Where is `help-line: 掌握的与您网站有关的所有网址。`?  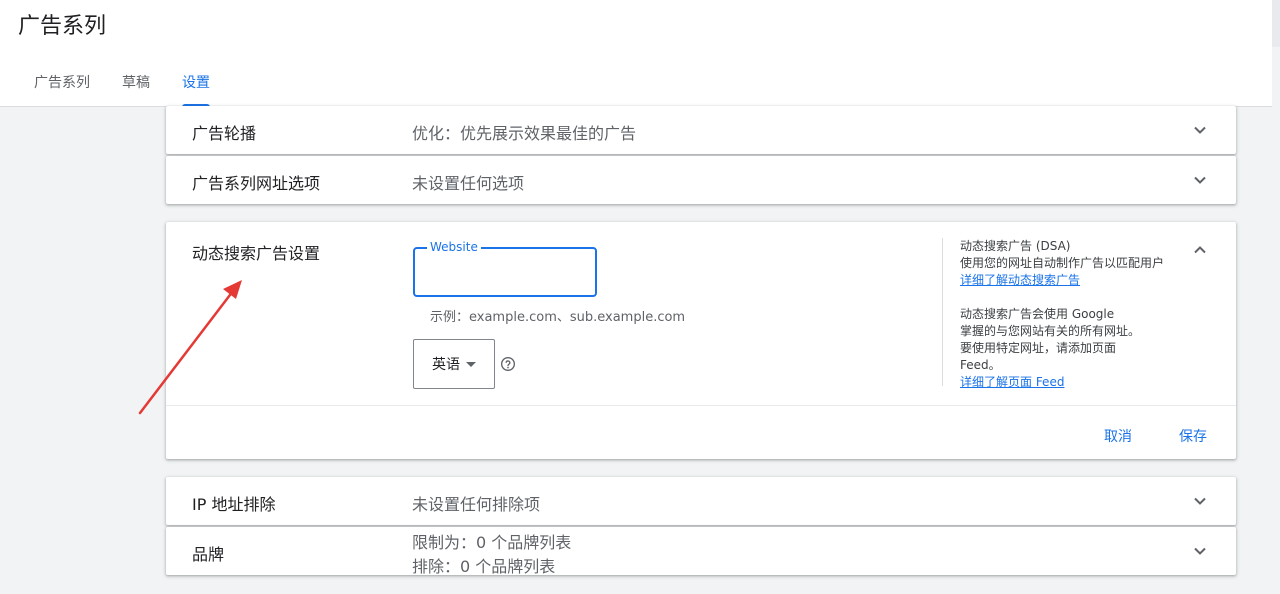
help-line: 掌握的与您网站有关的所有网址。 is located at coordinates (1050, 331).